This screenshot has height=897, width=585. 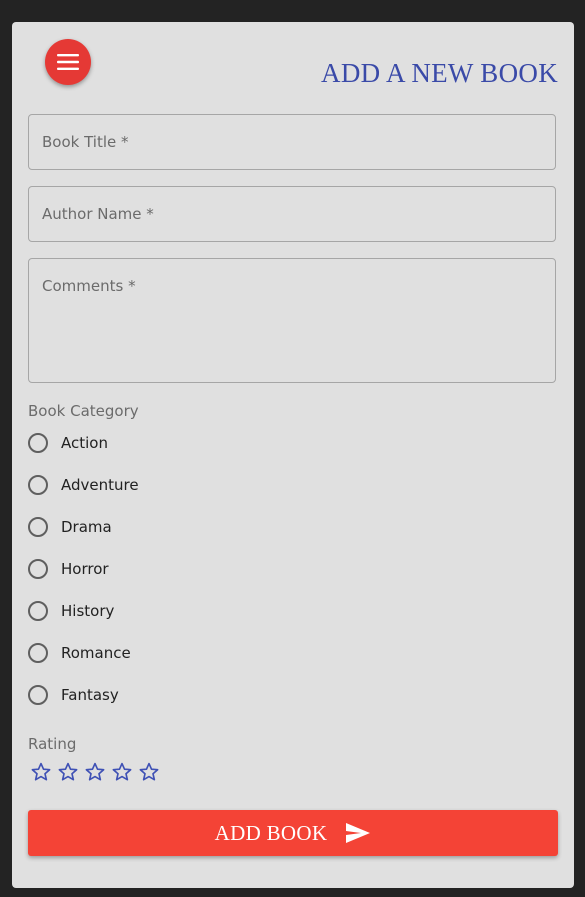 I want to click on menu-button, so click(x=68, y=62).